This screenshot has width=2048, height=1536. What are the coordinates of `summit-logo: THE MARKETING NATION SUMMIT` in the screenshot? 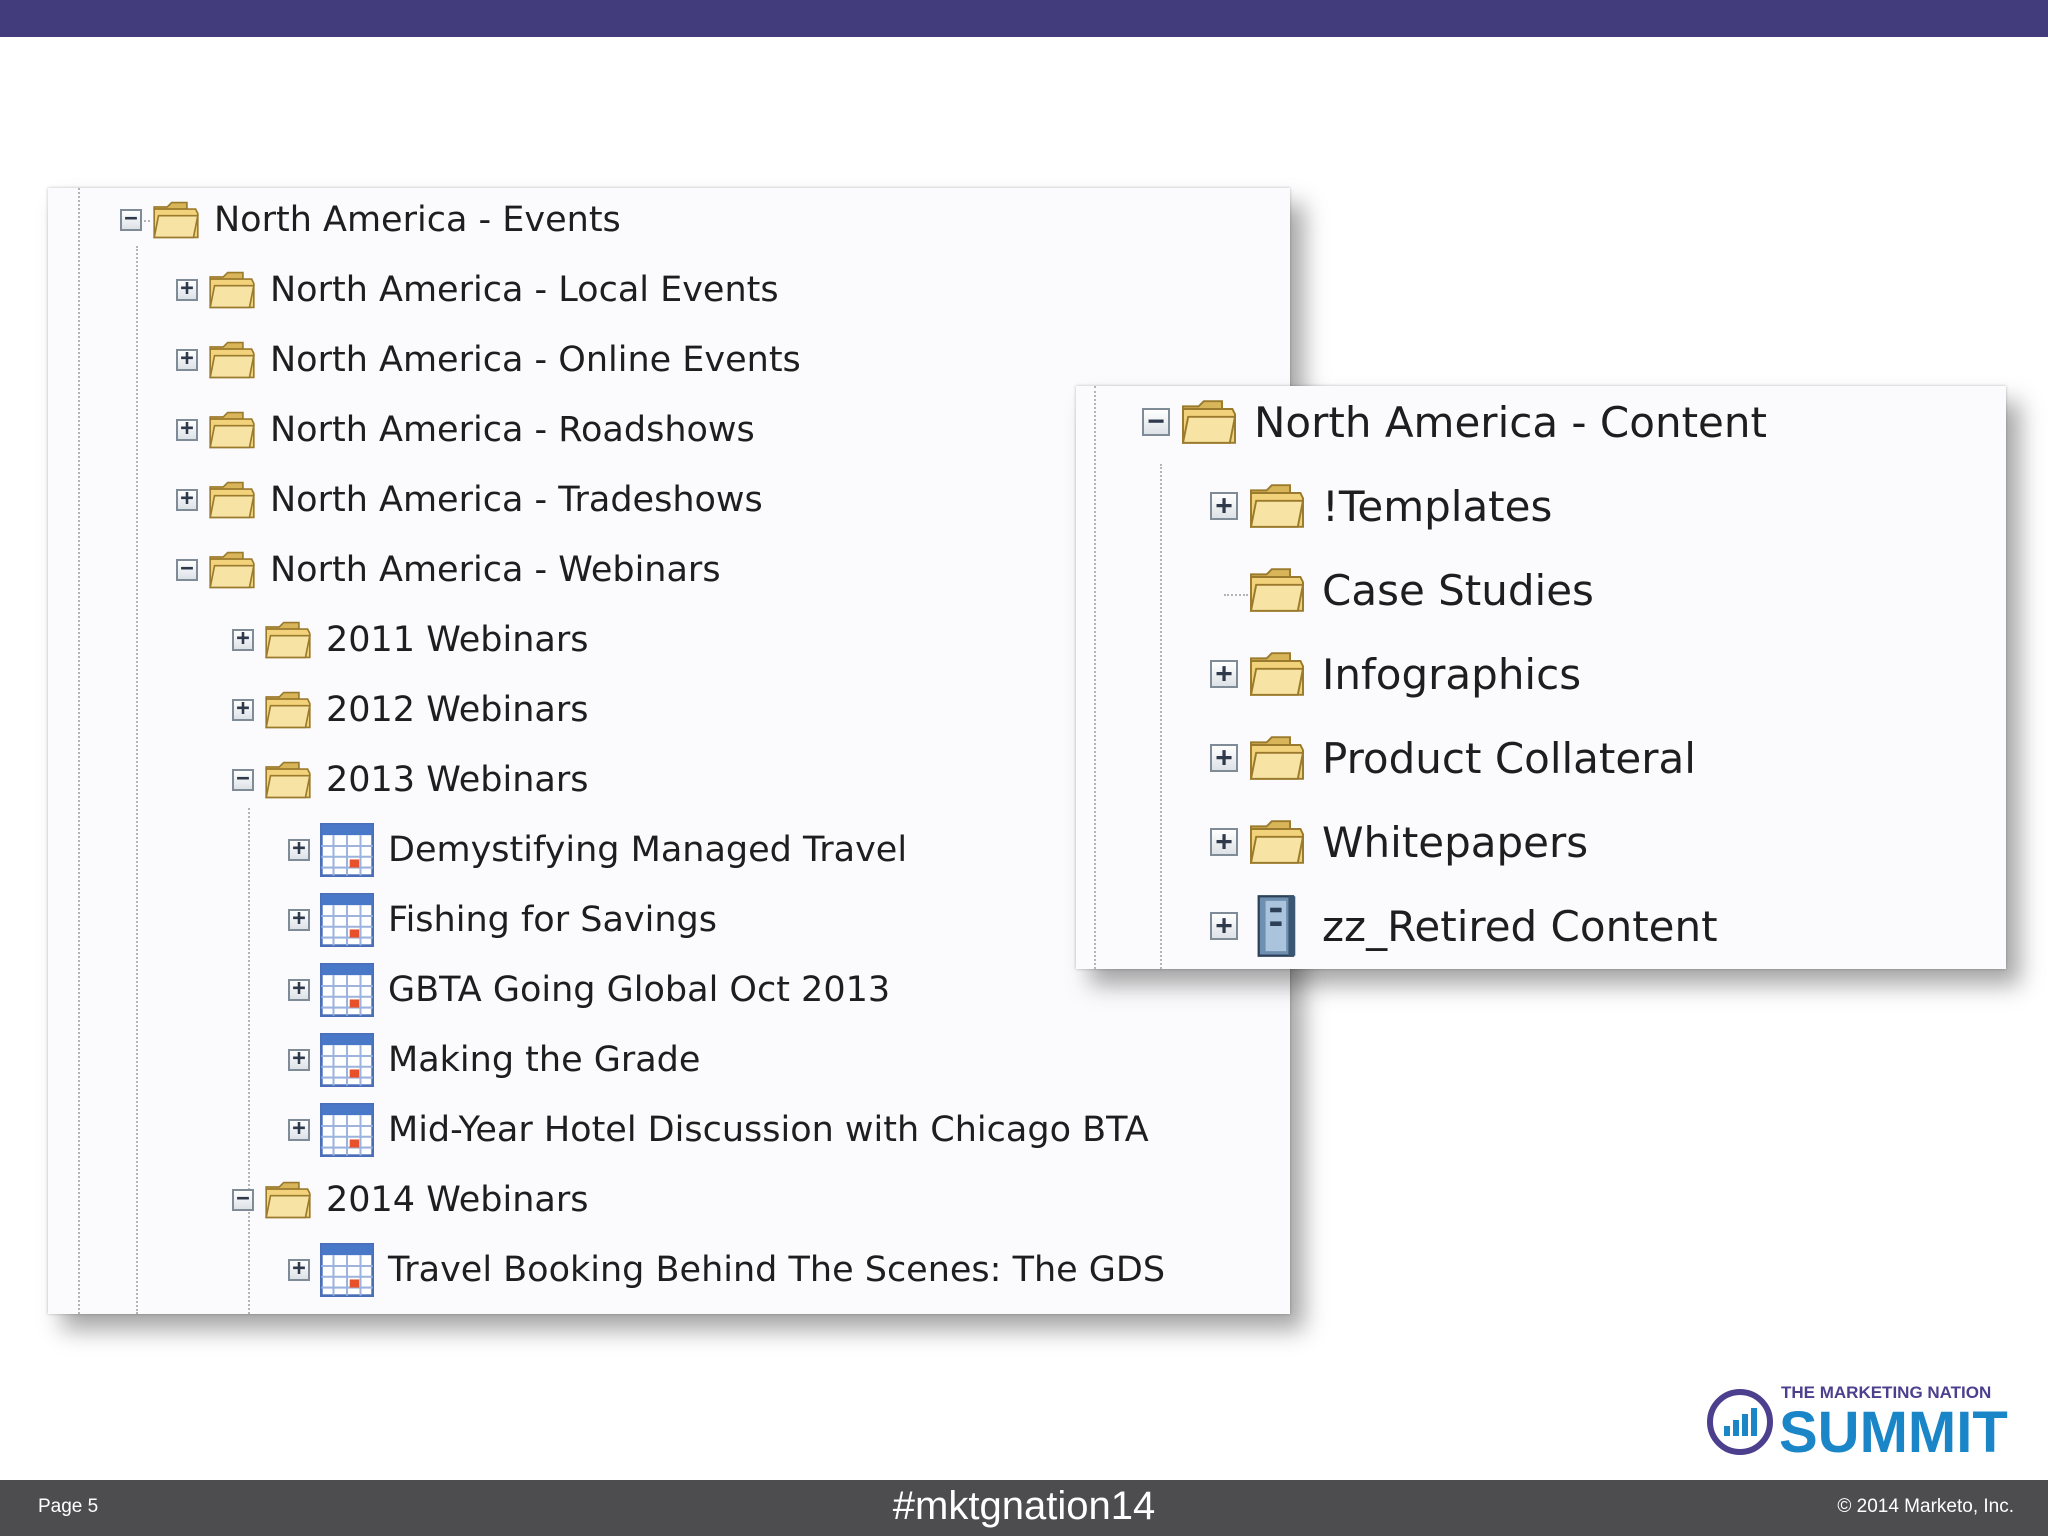 It's located at (1860, 1421).